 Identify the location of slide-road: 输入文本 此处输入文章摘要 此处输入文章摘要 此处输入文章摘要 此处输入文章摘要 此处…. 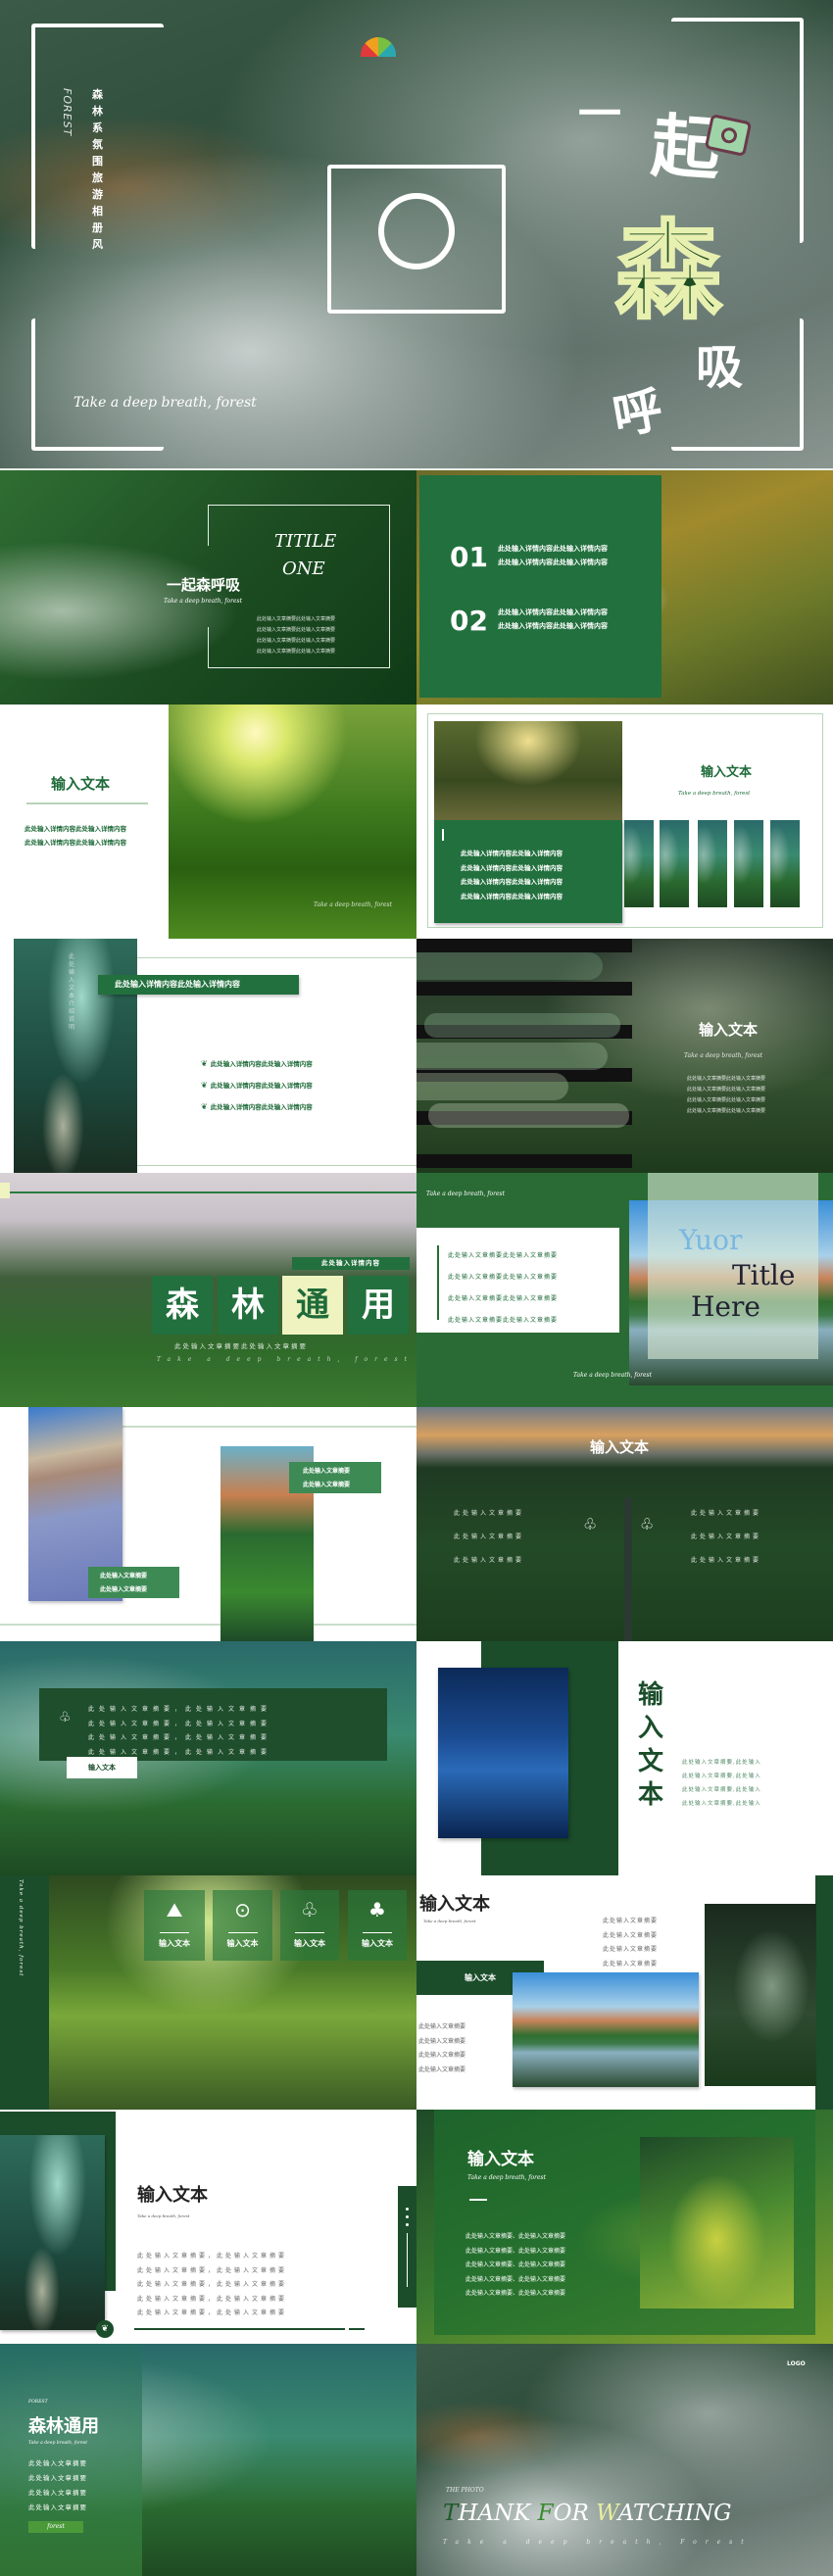
(624, 1524).